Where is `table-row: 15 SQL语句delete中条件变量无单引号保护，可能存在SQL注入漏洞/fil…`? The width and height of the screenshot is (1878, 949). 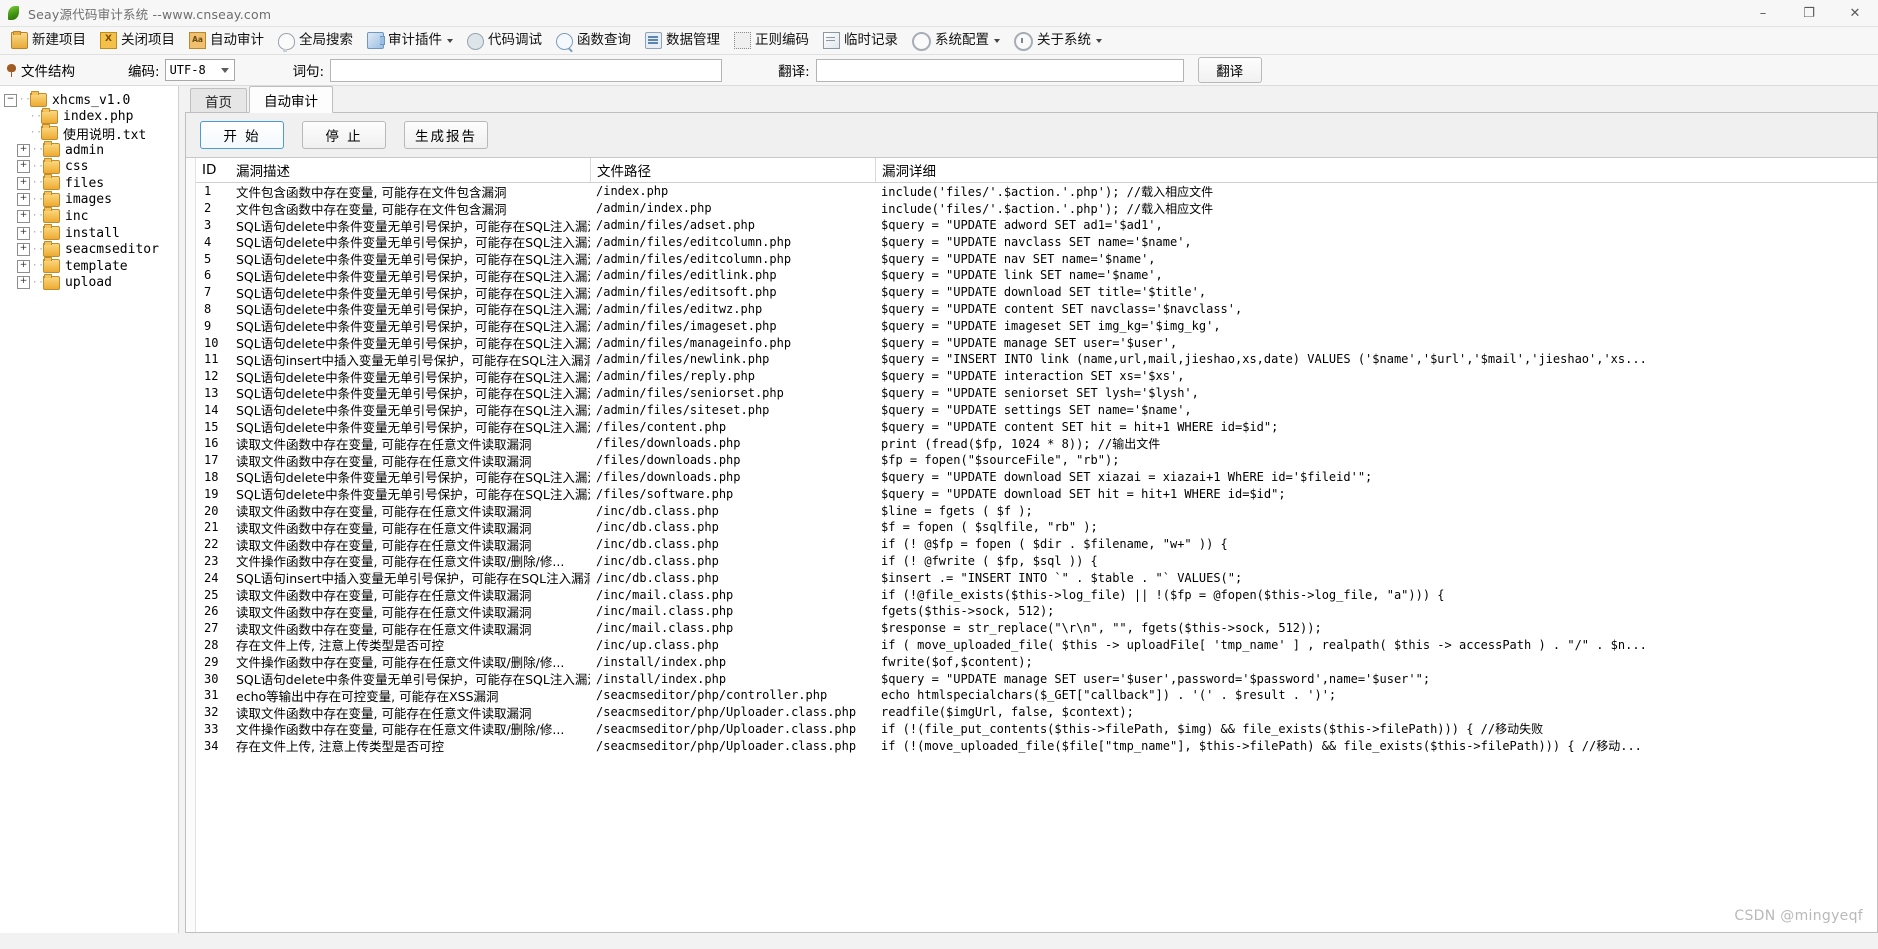
table-row: 15 SQL语句delete中条件变量无单引号保护，可能存在SQL注入漏洞/fil… is located at coordinates (1036, 427).